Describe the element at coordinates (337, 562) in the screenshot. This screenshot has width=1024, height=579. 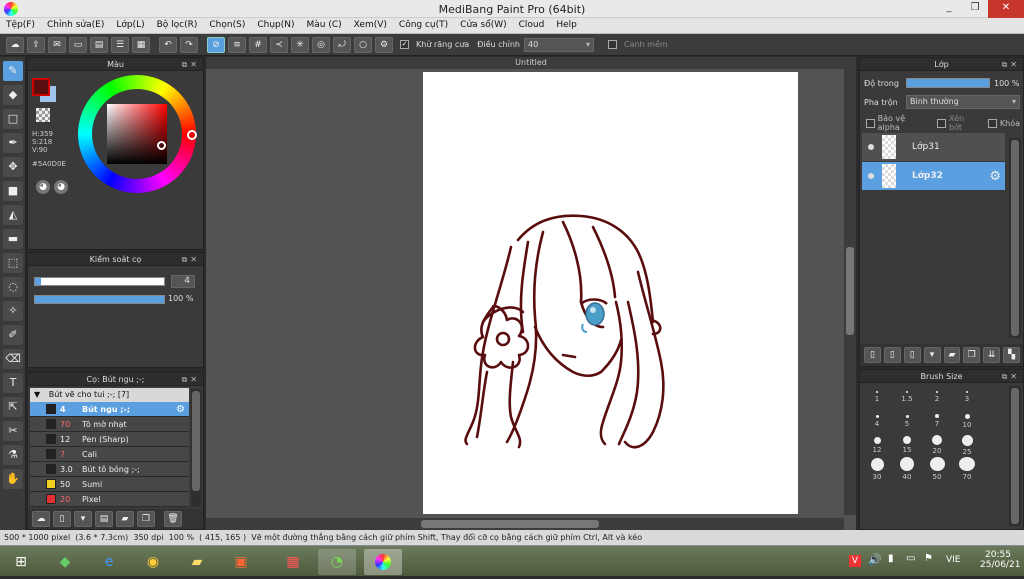
I see `clip-studio-icon: ◔` at that location.